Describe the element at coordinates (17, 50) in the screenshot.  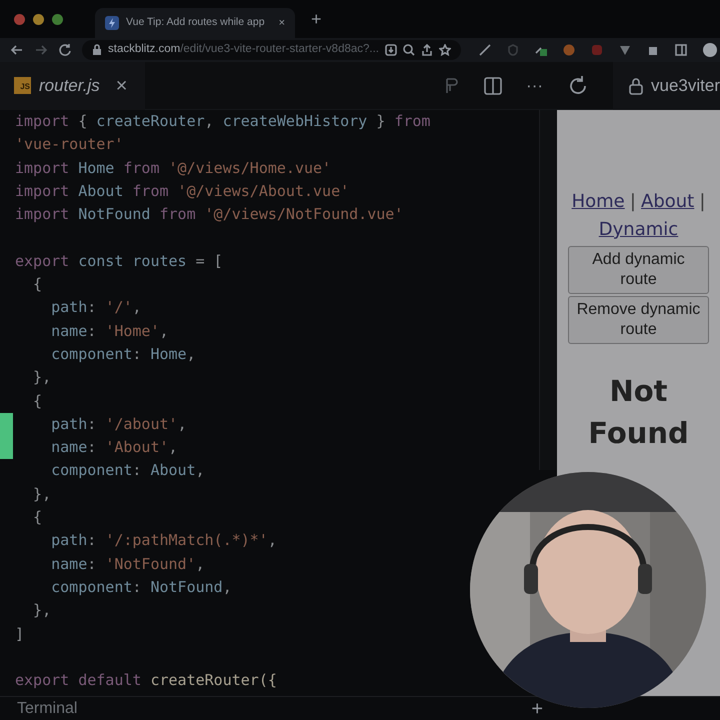
I see `back-icon` at that location.